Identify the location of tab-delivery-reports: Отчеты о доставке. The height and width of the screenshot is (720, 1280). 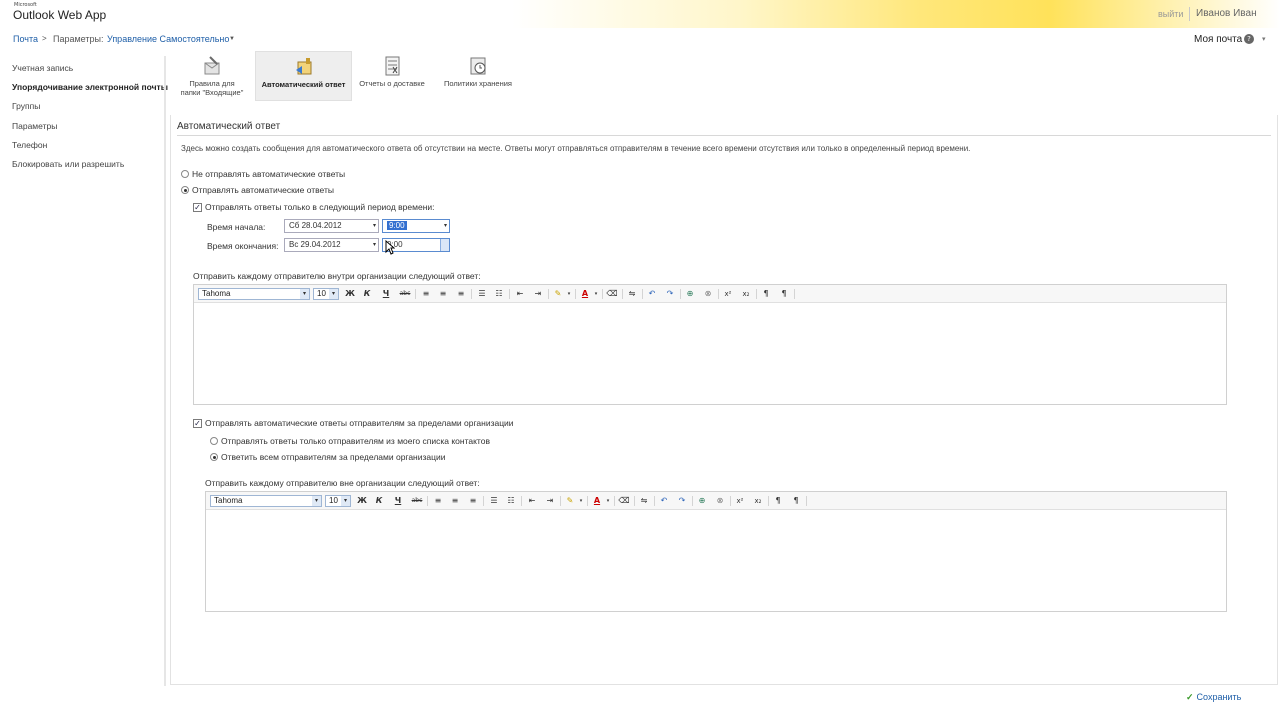
(392, 76).